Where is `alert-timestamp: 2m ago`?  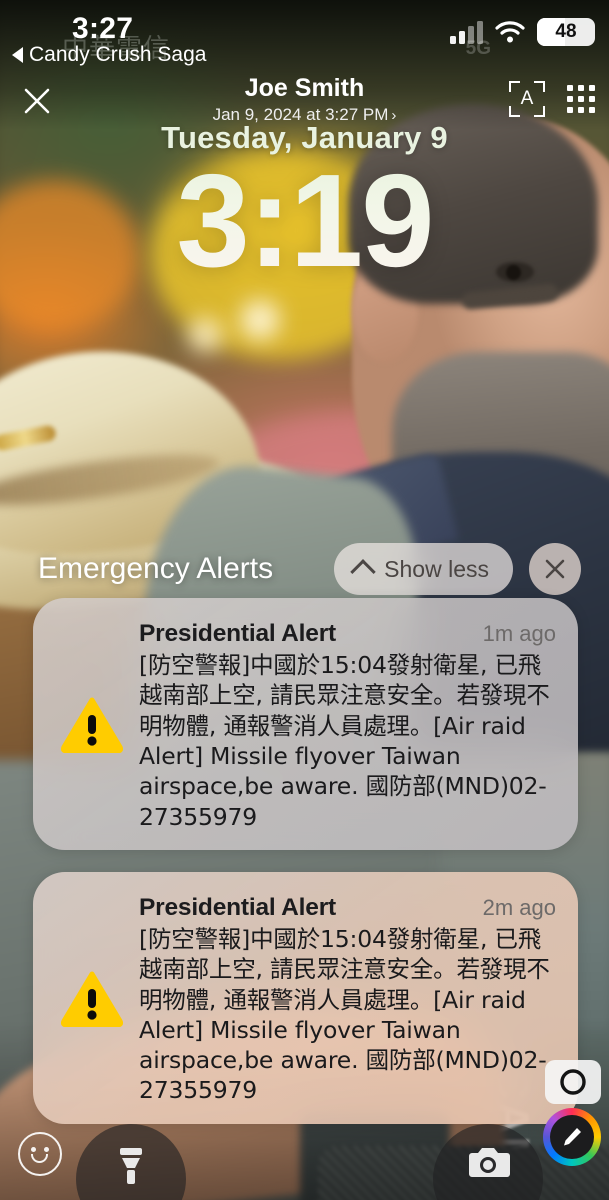
alert-timestamp: 2m ago is located at coordinates (519, 907).